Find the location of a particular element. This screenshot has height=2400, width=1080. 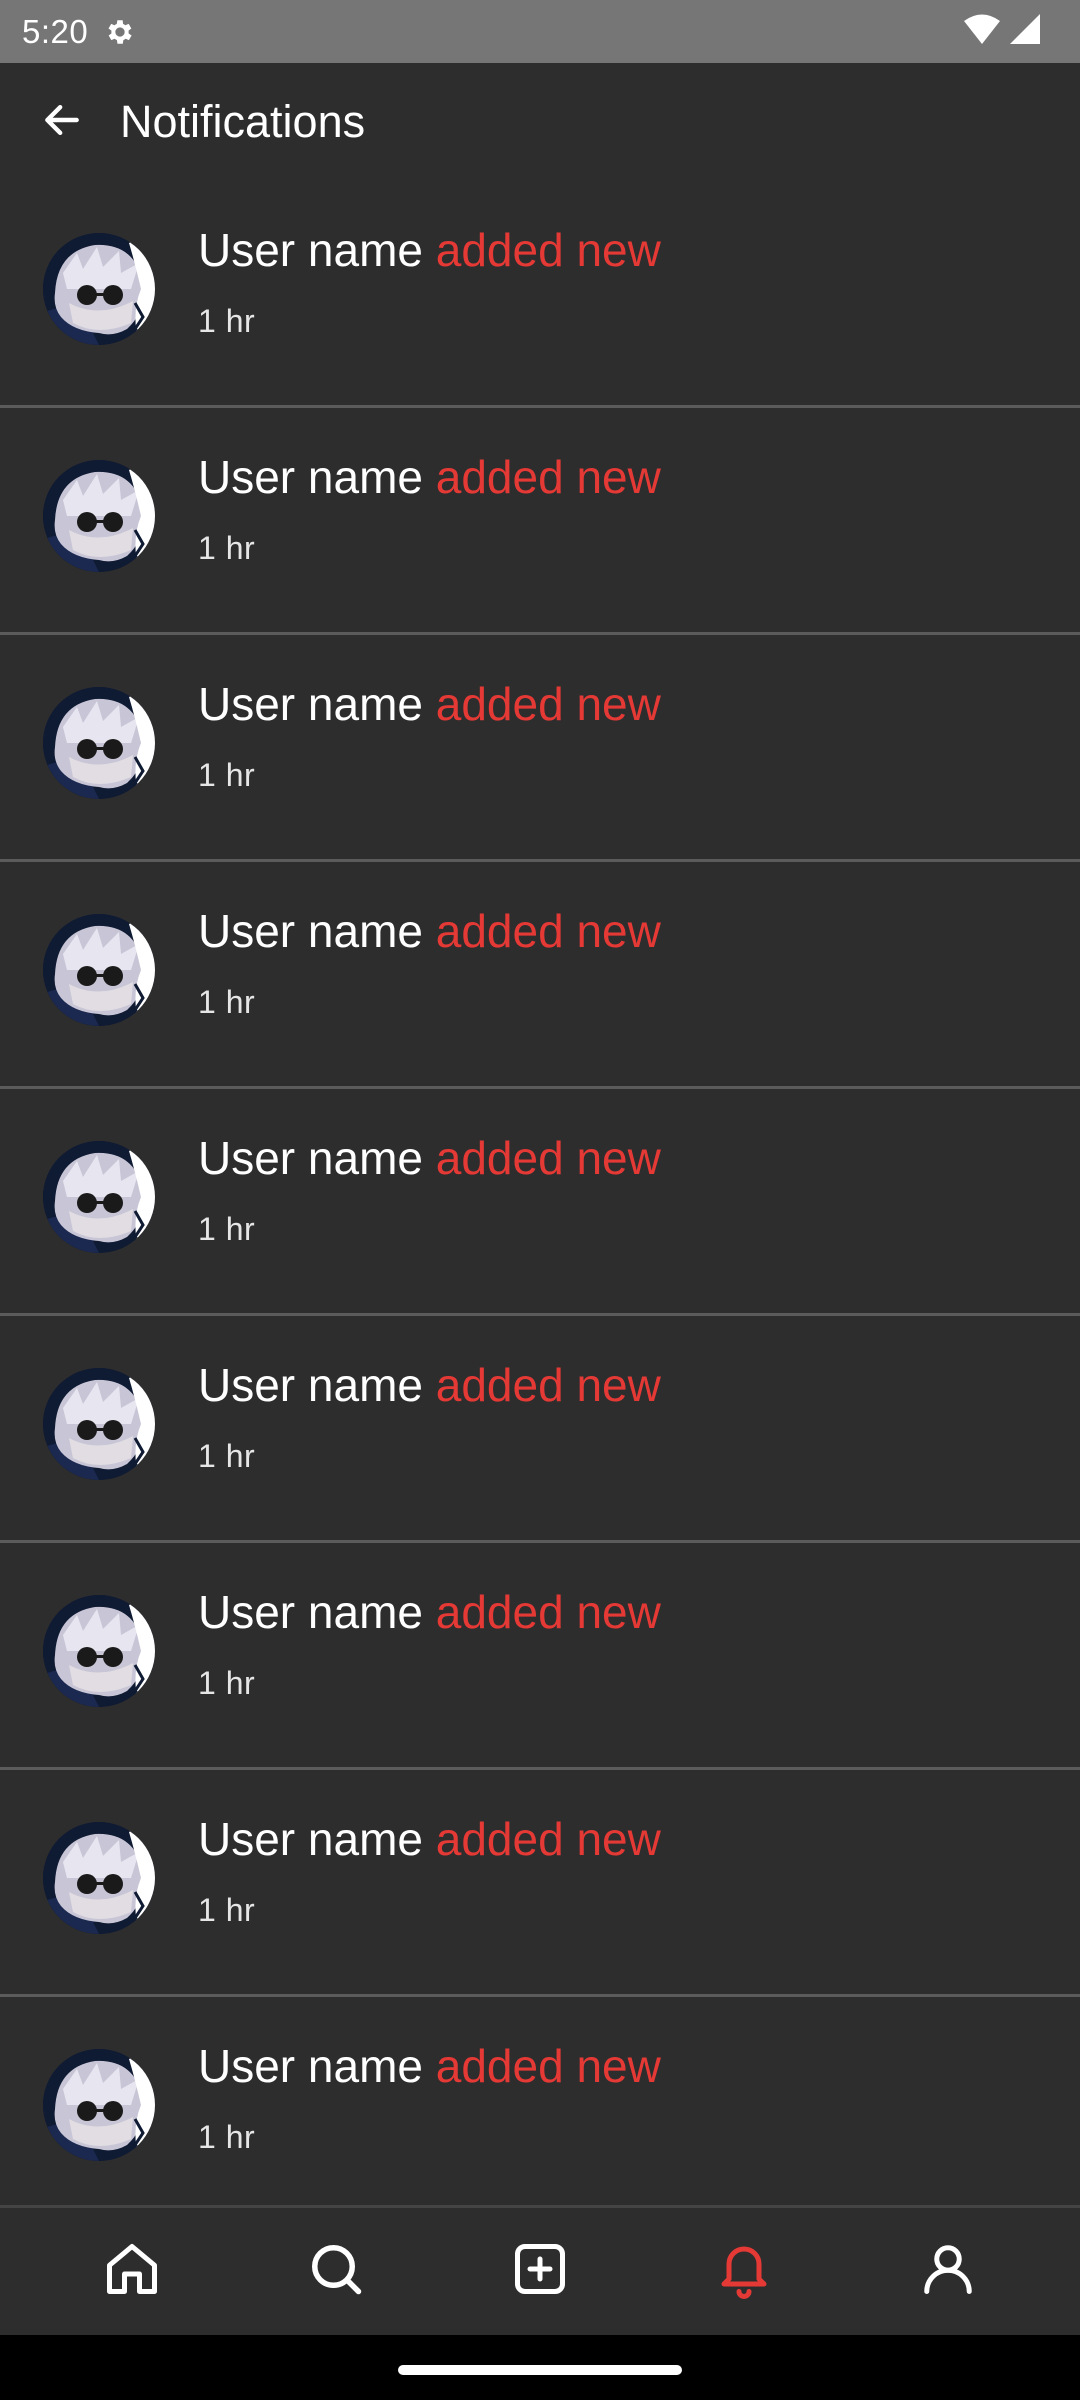

arrow-left-icon is located at coordinates (62, 122).